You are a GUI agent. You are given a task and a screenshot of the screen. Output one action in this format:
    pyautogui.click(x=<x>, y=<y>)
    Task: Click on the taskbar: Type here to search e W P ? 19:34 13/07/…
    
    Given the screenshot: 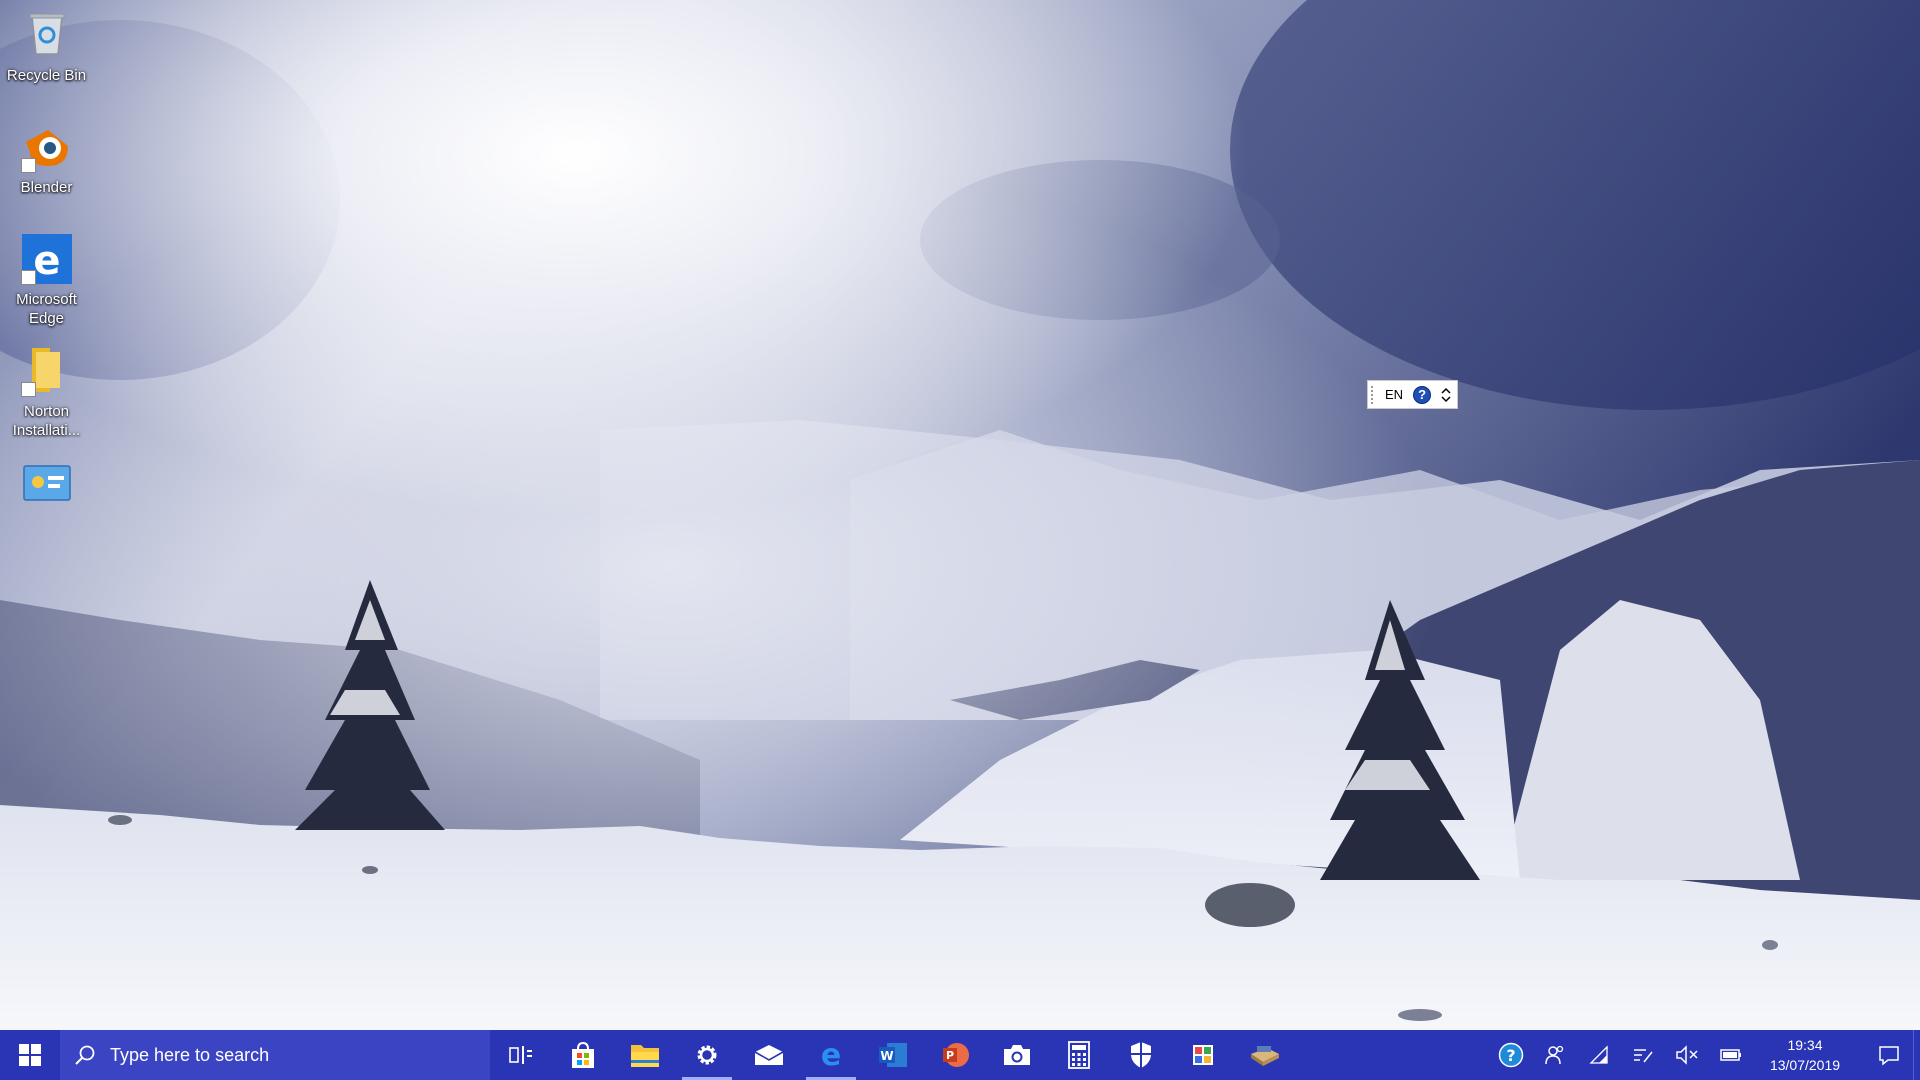 What is the action you would take?
    pyautogui.click(x=960, y=1055)
    